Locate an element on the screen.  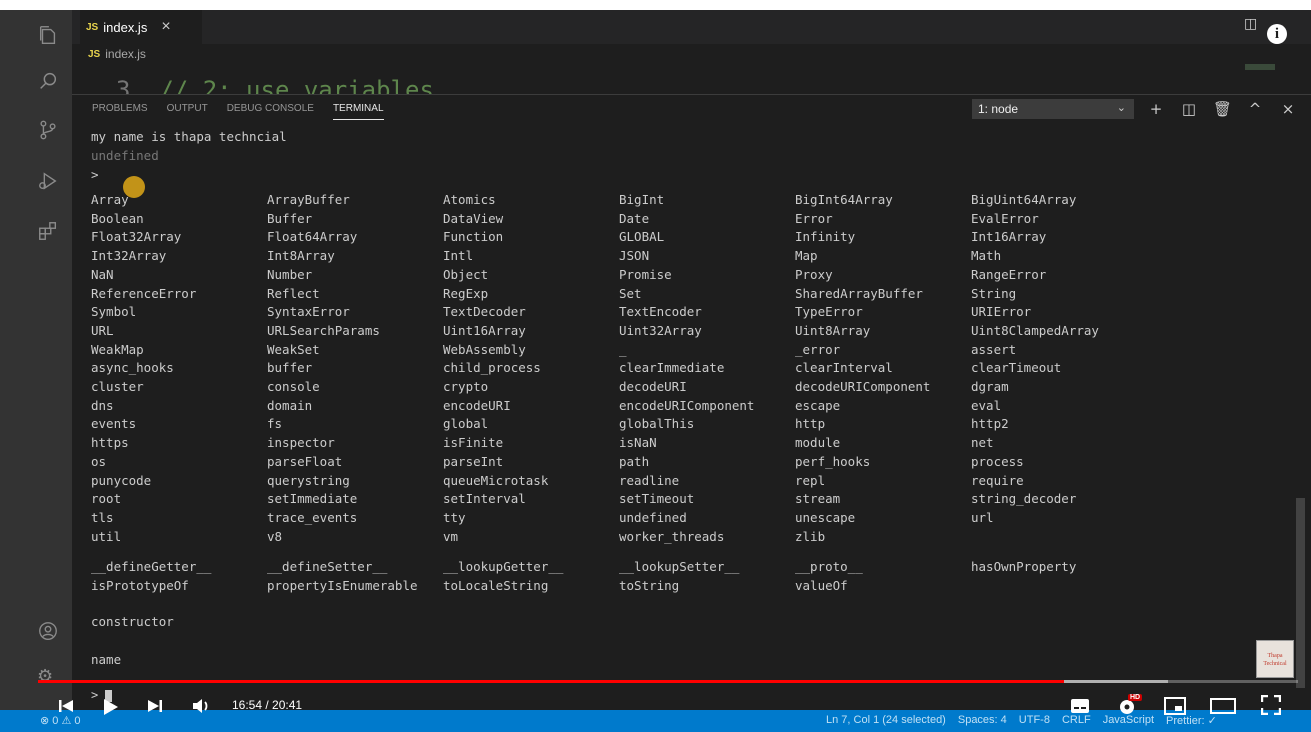
status-item: Ln 7, Col 1 (24 selected) is located at coordinates (886, 720).